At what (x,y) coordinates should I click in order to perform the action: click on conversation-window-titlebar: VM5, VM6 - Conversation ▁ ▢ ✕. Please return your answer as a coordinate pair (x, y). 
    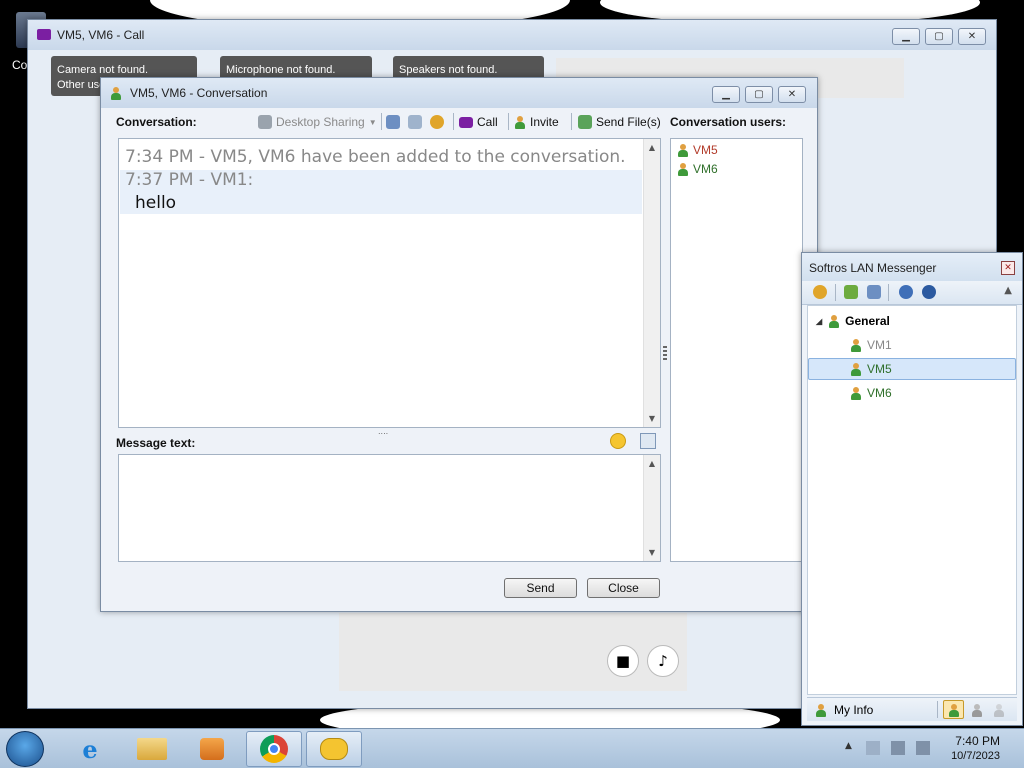
    Looking at the image, I should click on (459, 93).